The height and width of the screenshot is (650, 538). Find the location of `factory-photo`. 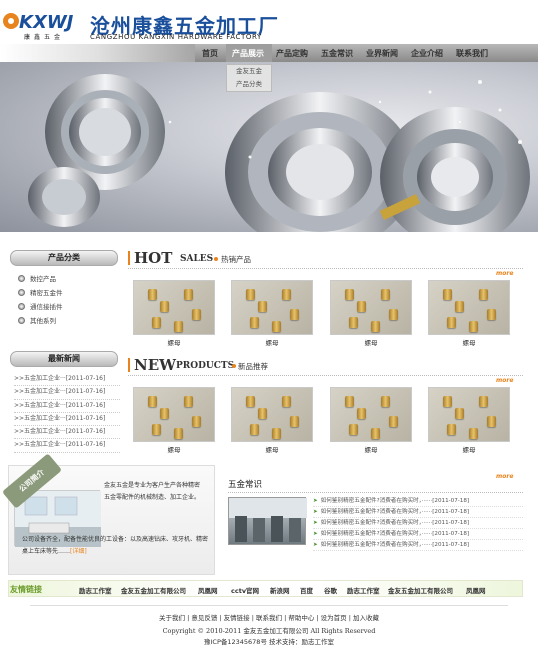

factory-photo is located at coordinates (267, 521).